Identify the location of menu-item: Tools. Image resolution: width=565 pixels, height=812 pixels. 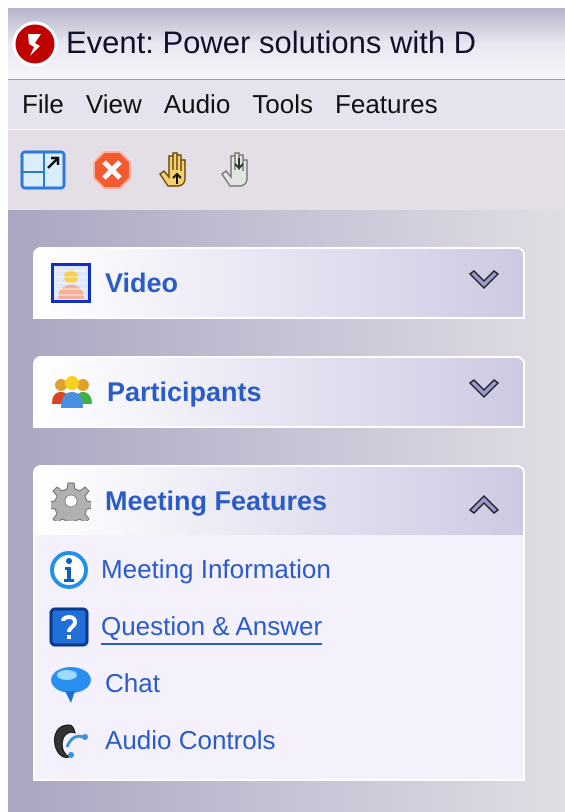
(282, 104).